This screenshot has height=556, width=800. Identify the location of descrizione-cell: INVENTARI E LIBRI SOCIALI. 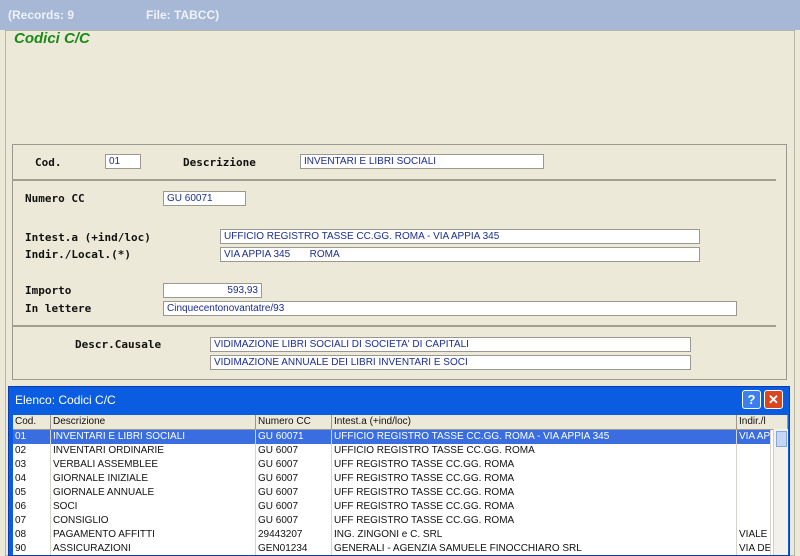
(153, 437).